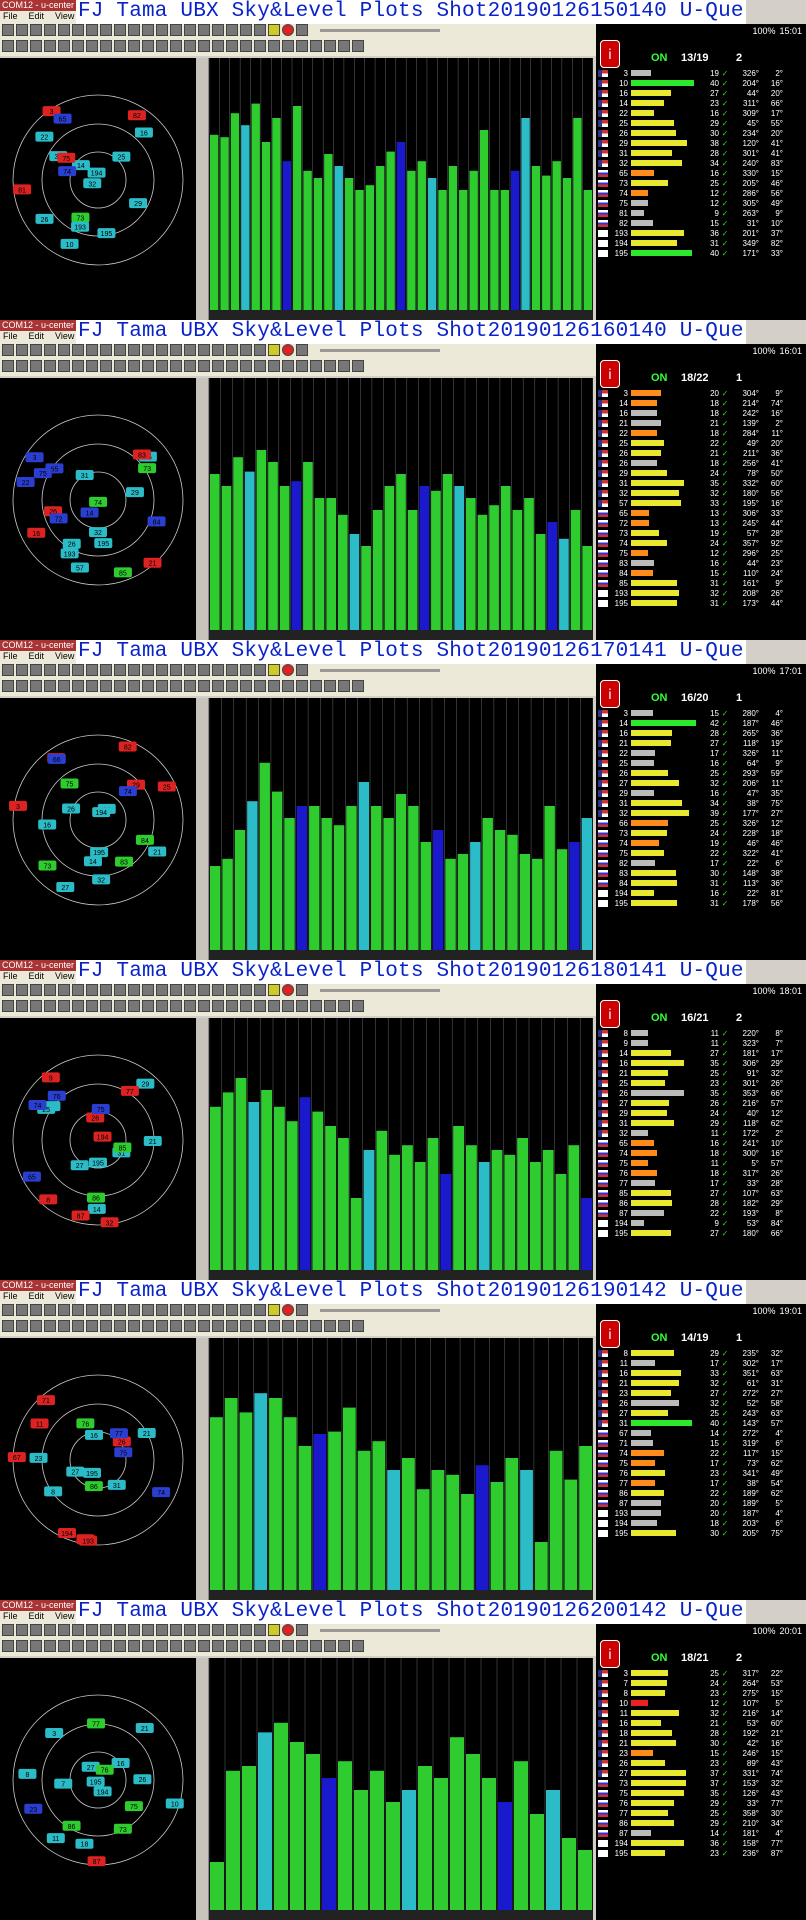  Describe the element at coordinates (701, 713) in the screenshot. I see `satellite-row: 3 15 ✓ 280° 4°` at that location.